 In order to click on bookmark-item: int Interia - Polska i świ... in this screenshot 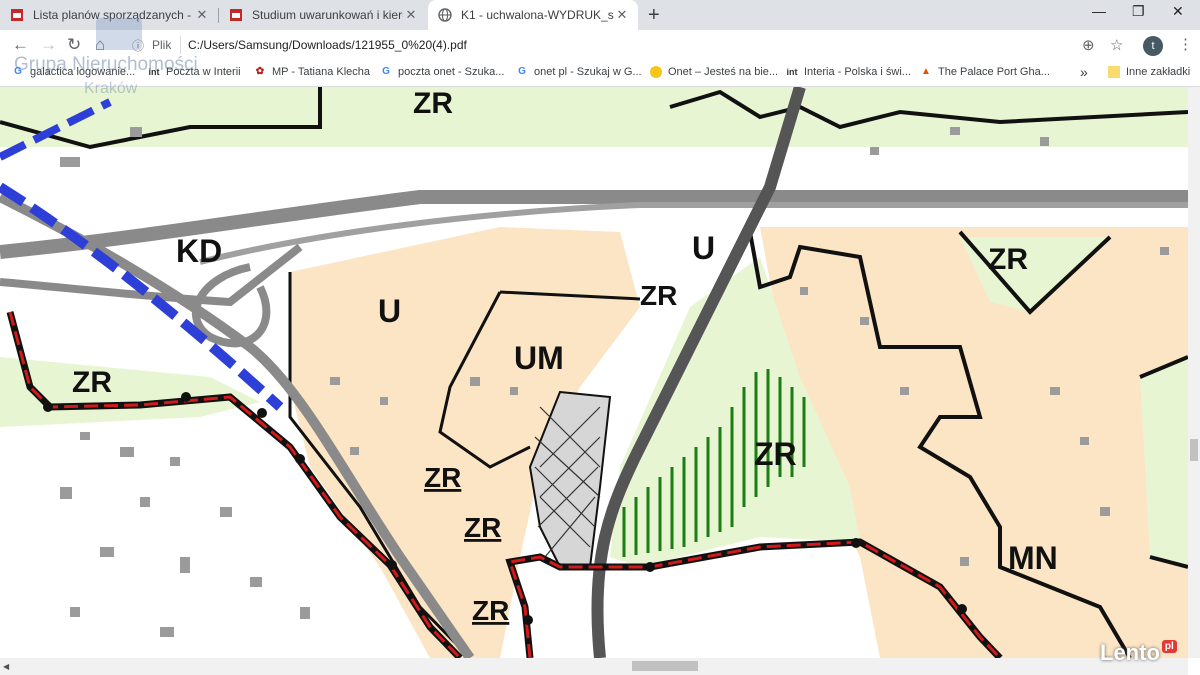, I will do `click(848, 72)`.